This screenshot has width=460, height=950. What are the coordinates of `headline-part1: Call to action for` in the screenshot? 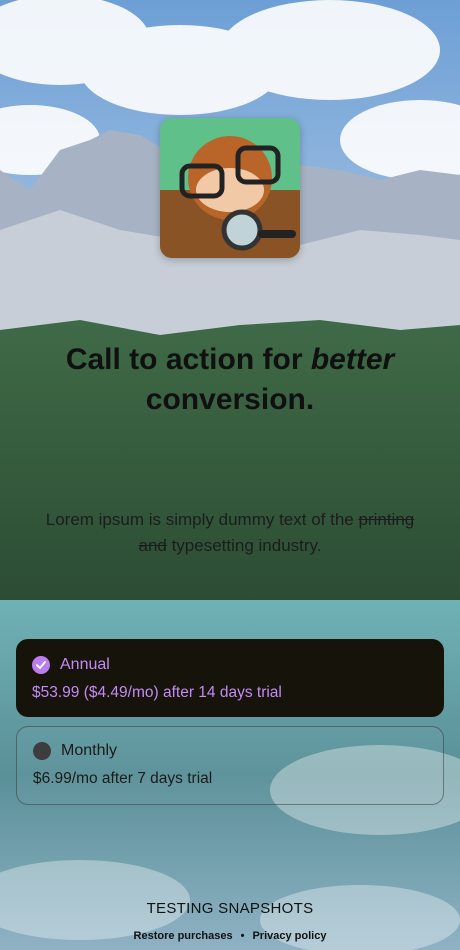 It's located at (188, 359).